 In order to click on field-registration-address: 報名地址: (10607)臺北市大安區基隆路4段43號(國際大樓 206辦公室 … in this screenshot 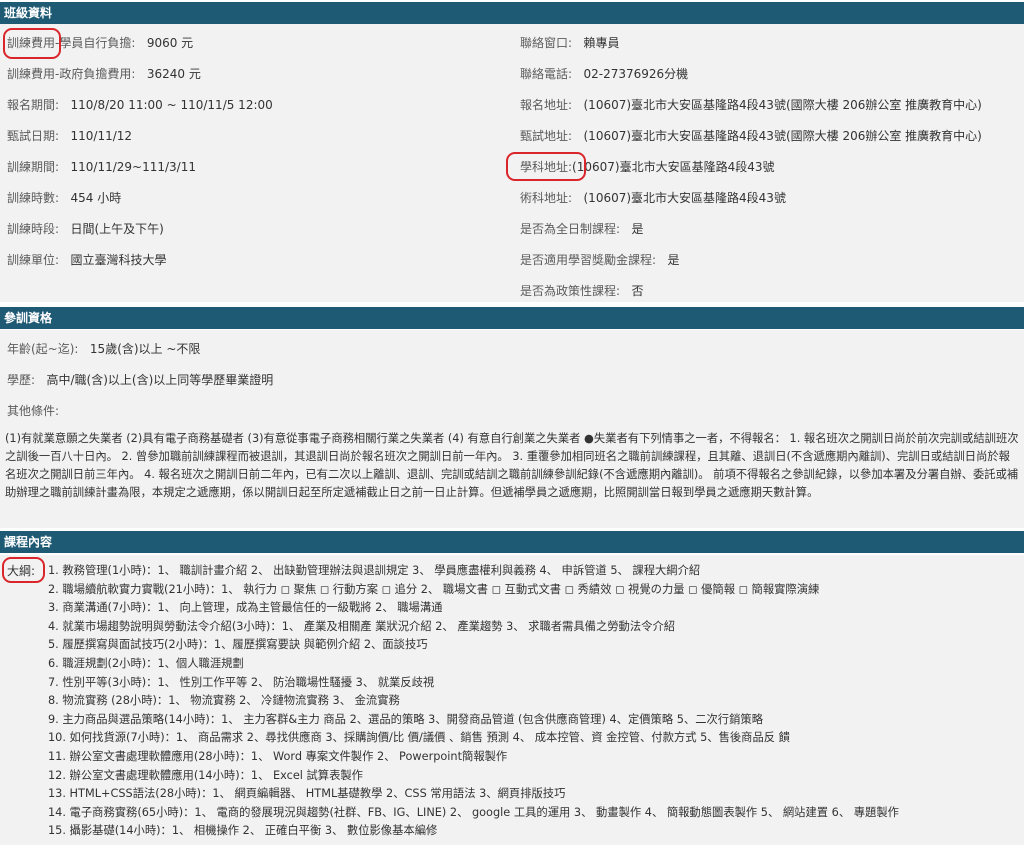, I will do `click(751, 105)`.